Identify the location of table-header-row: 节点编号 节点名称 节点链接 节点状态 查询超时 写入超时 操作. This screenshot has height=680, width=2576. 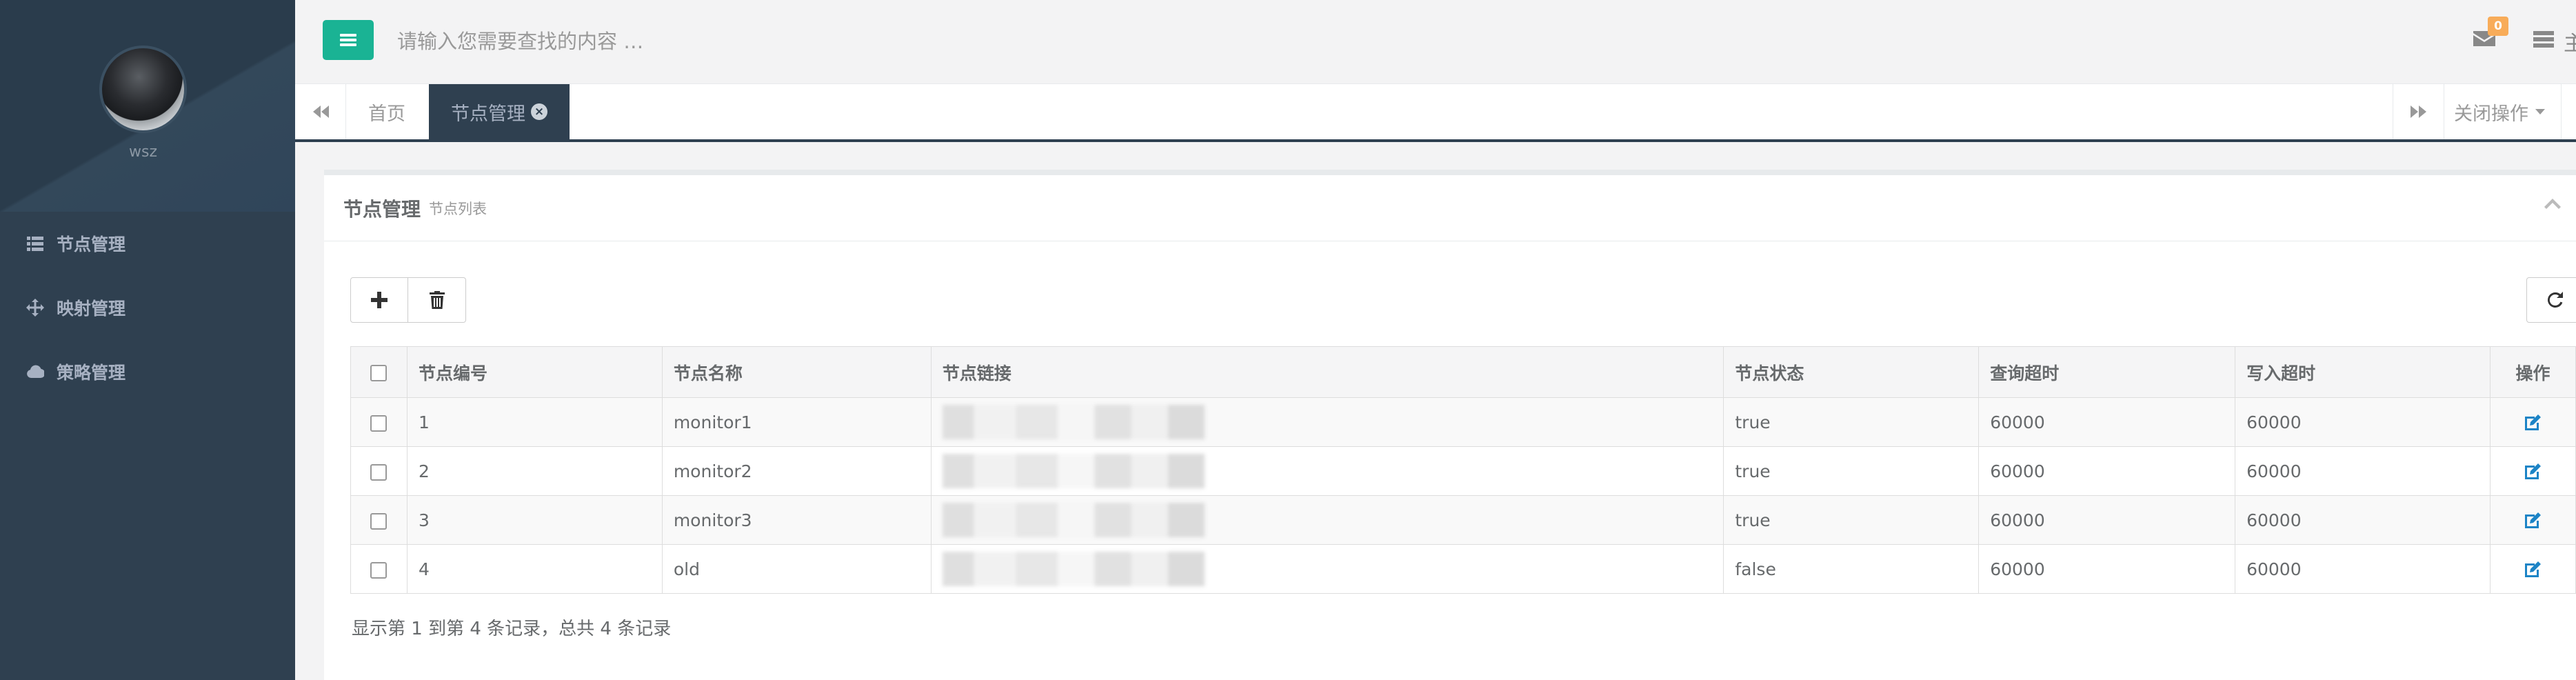
(1463, 372).